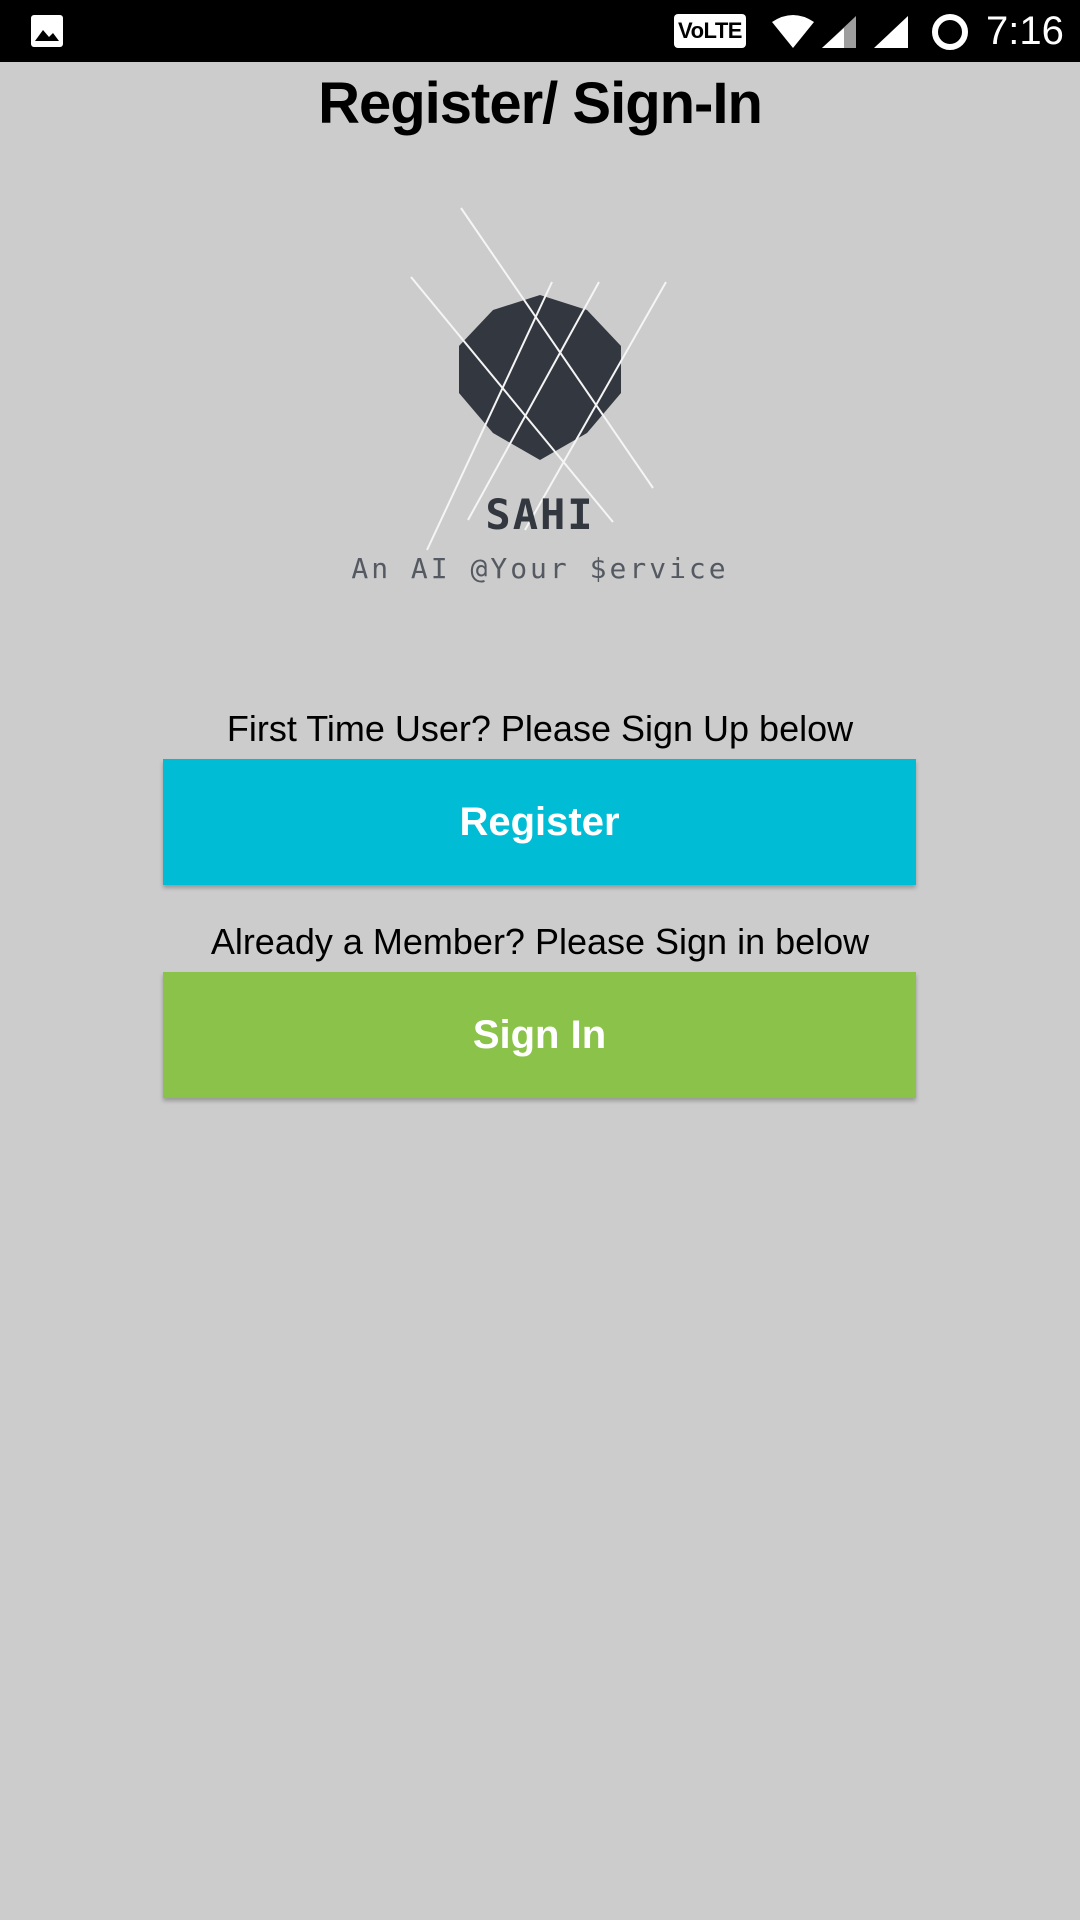 The width and height of the screenshot is (1080, 1920). What do you see at coordinates (950, 32) in the screenshot?
I see `loading-icon` at bounding box center [950, 32].